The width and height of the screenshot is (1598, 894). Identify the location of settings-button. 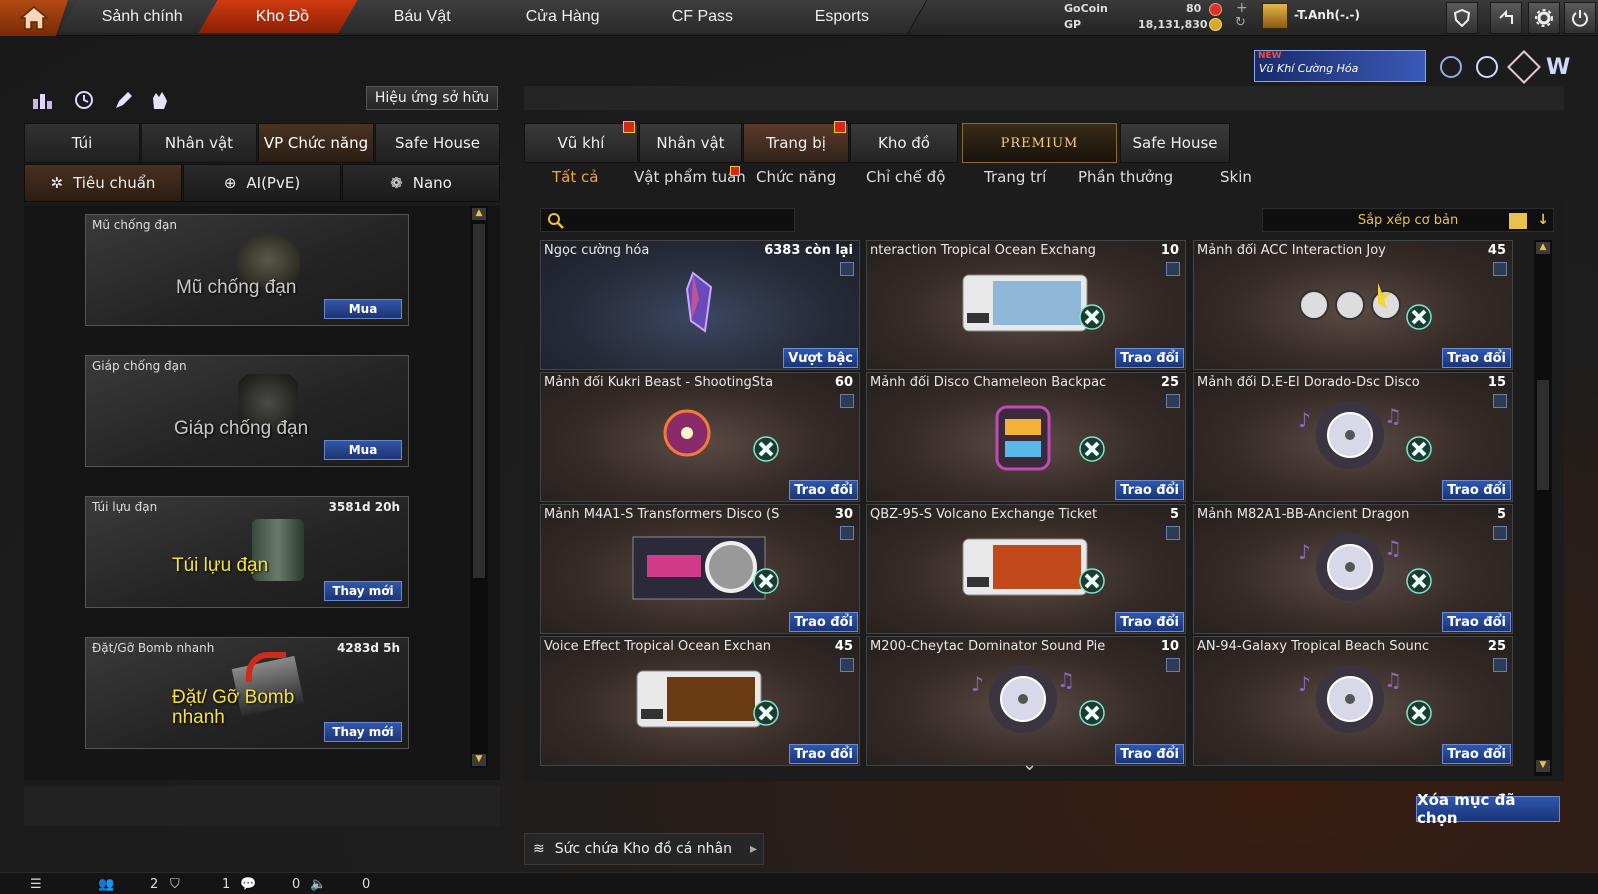
(1544, 18).